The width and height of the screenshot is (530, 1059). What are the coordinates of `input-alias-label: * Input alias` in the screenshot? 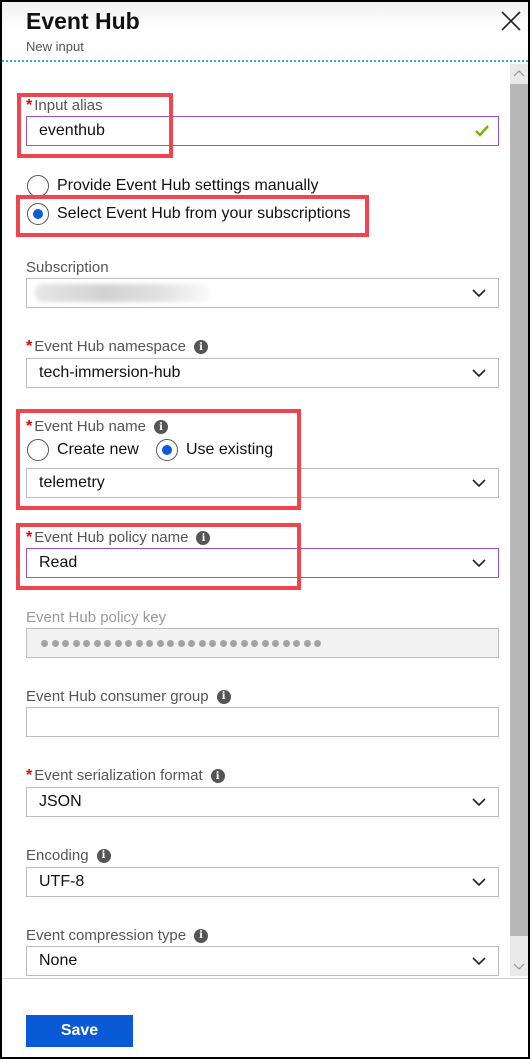 It's located at (64, 105).